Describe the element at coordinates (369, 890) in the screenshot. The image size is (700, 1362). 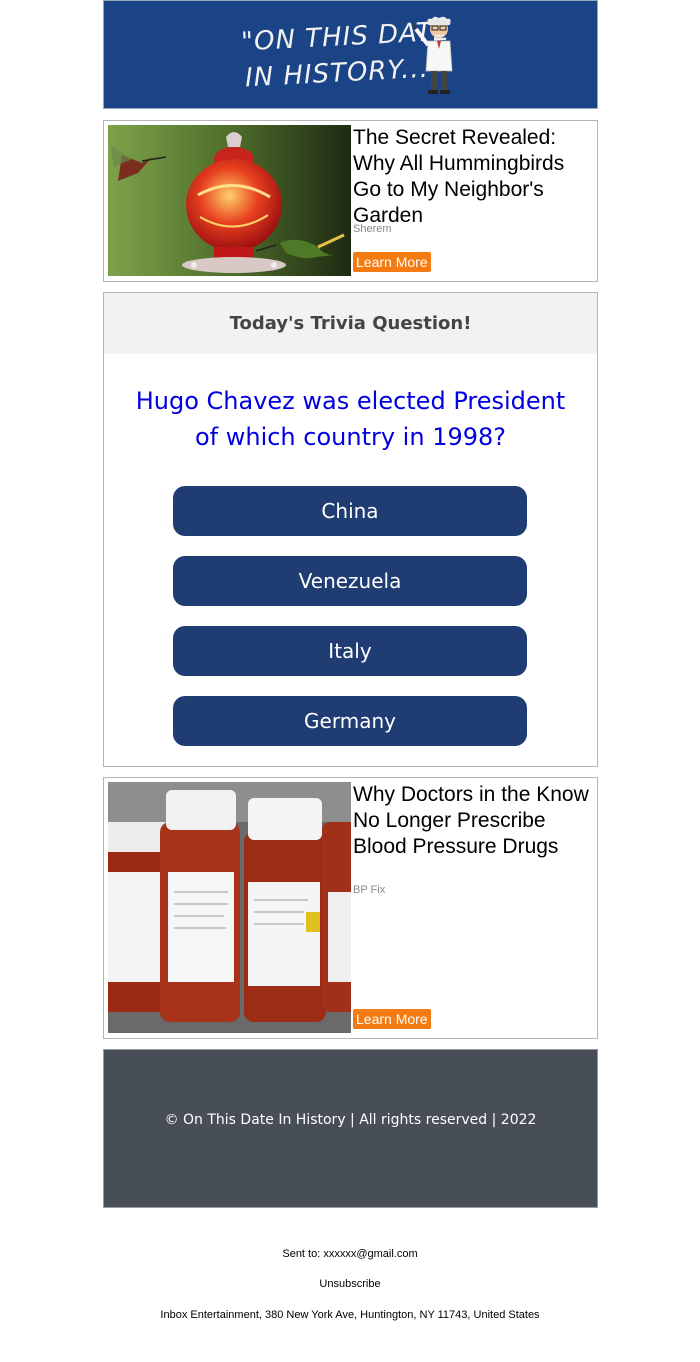
I see `ad-source: BP Fix` at that location.